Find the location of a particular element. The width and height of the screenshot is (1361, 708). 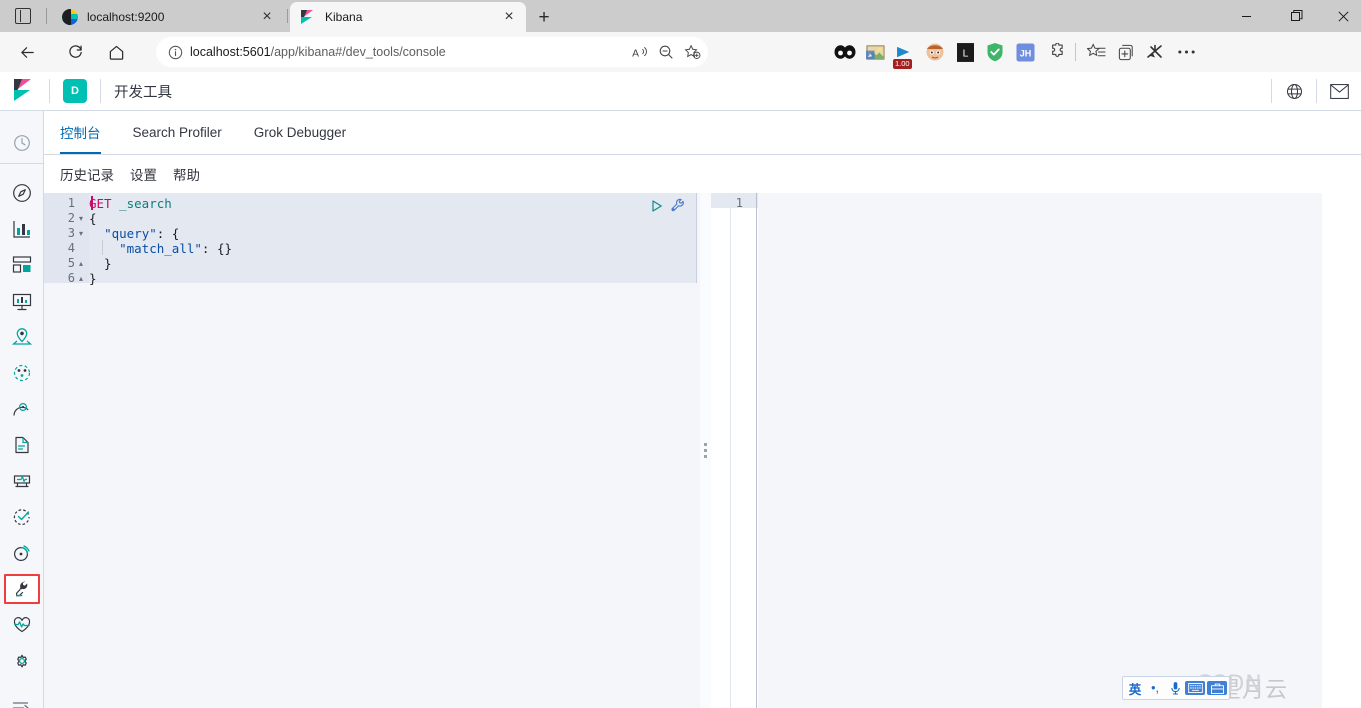

extension-jh-icon: JH is located at coordinates (1025, 52).